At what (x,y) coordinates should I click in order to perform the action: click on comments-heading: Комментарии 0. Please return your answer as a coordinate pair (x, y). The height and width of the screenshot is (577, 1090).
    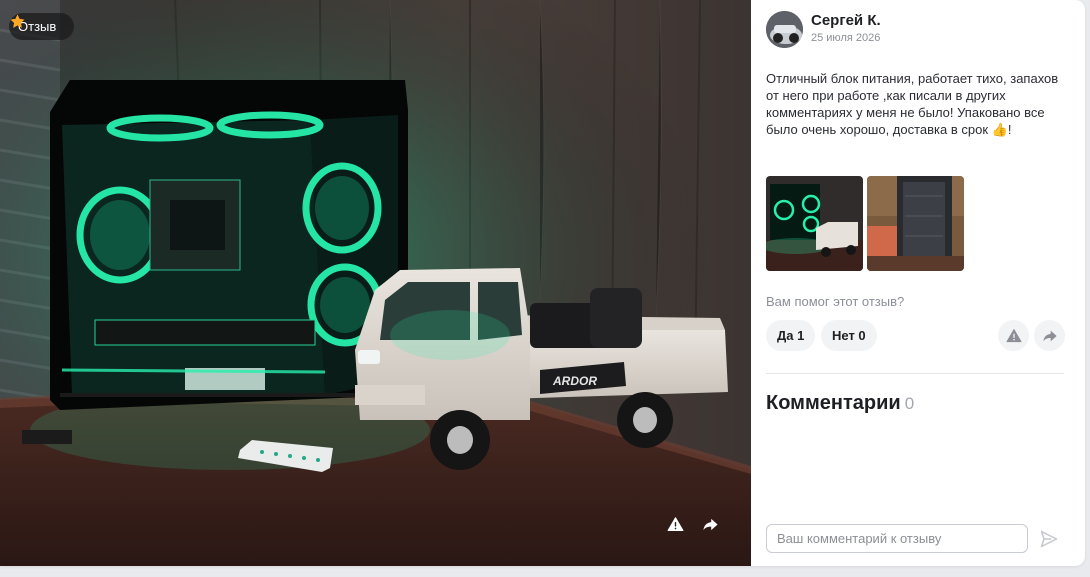
    Looking at the image, I should click on (840, 403).